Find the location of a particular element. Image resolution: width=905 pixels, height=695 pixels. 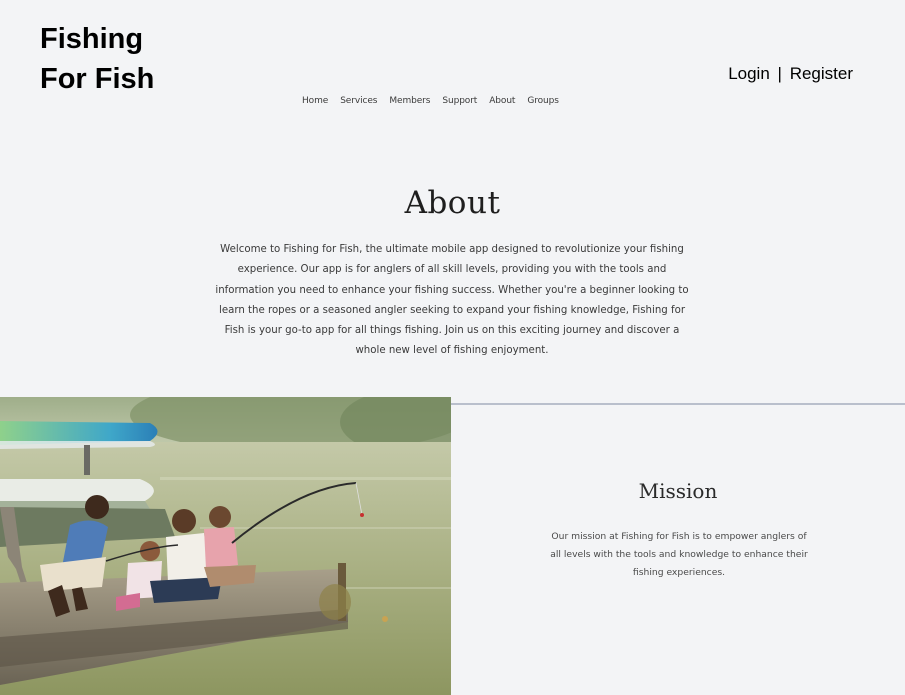

nav-item-services: Services is located at coordinates (358, 101).